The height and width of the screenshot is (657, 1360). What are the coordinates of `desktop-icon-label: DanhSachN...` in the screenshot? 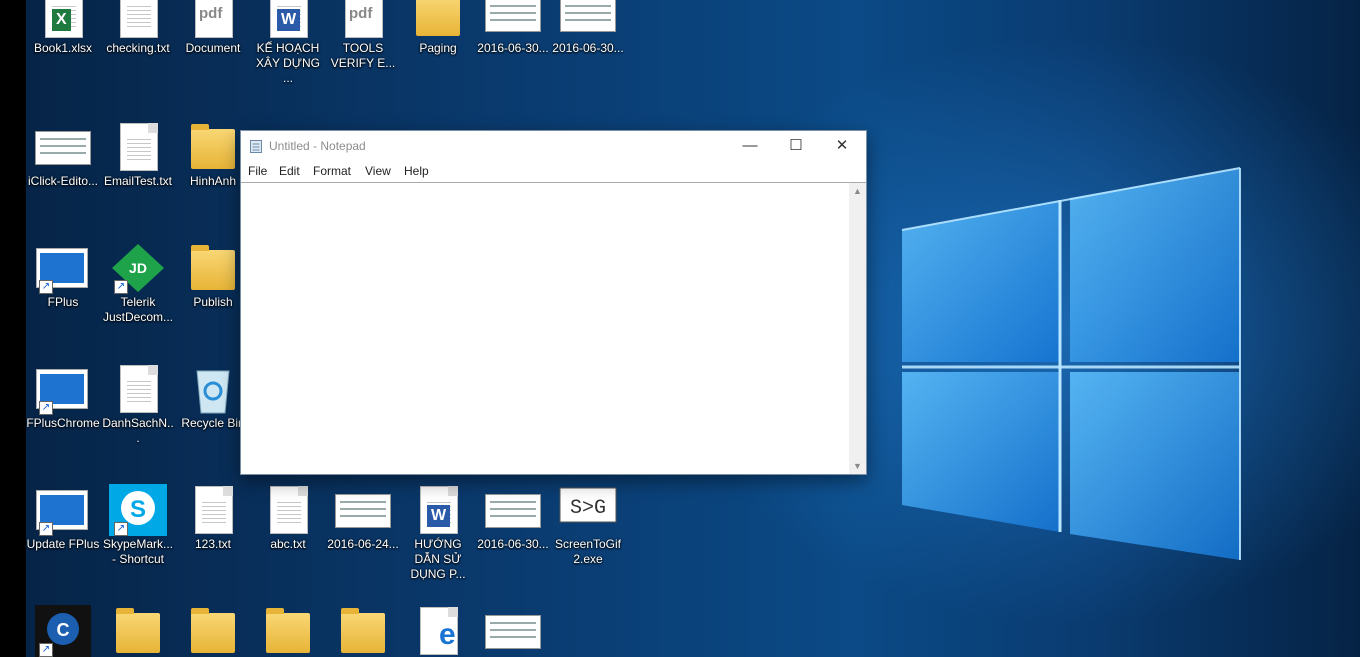 It's located at (138, 430).